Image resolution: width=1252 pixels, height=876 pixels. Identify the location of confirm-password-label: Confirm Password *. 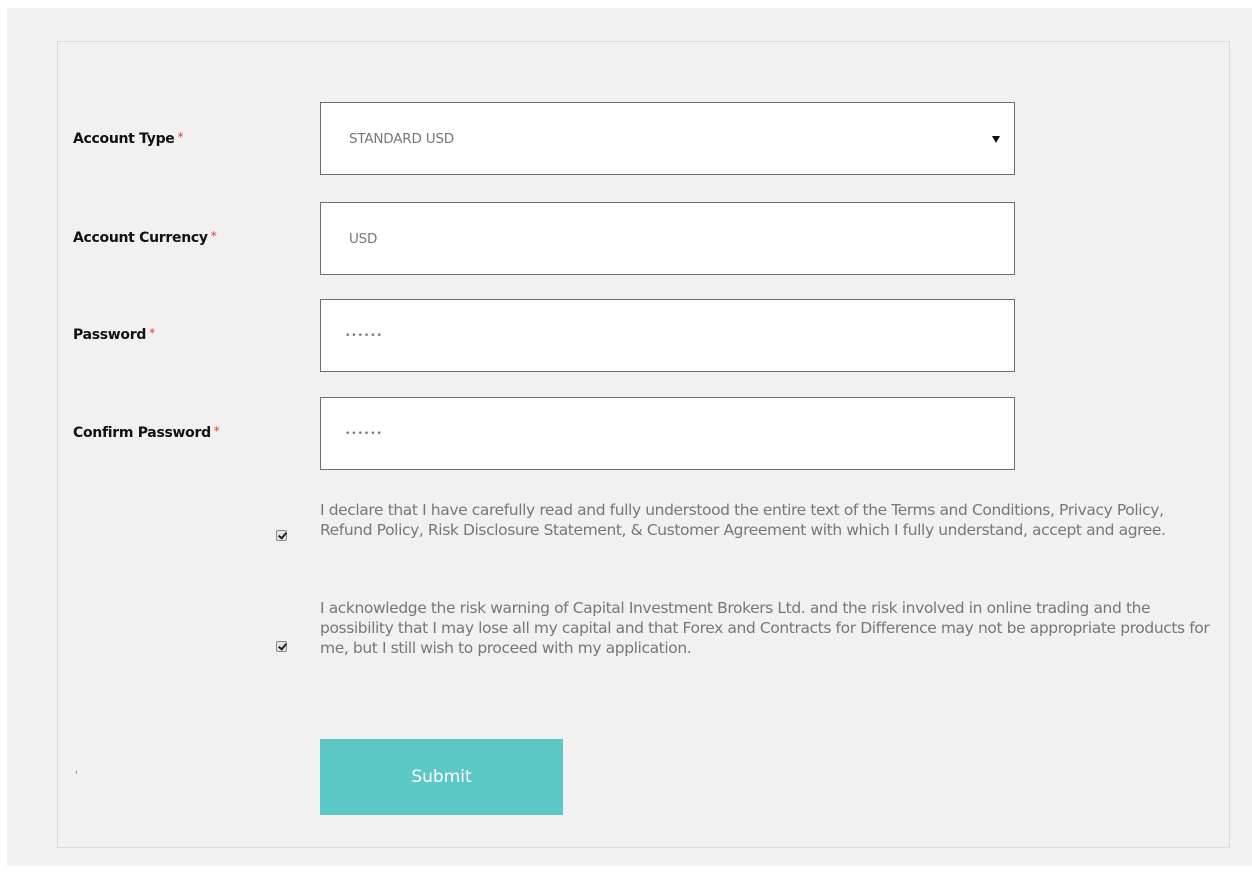
(146, 432).